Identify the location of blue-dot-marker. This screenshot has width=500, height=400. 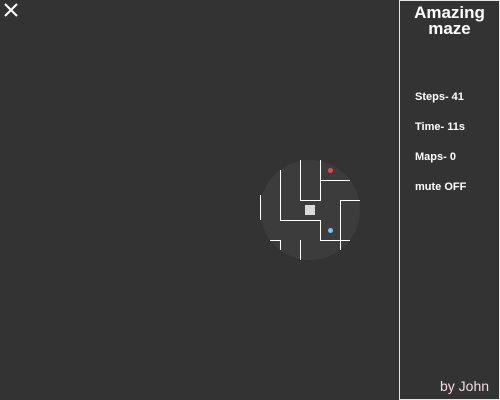
(330, 230).